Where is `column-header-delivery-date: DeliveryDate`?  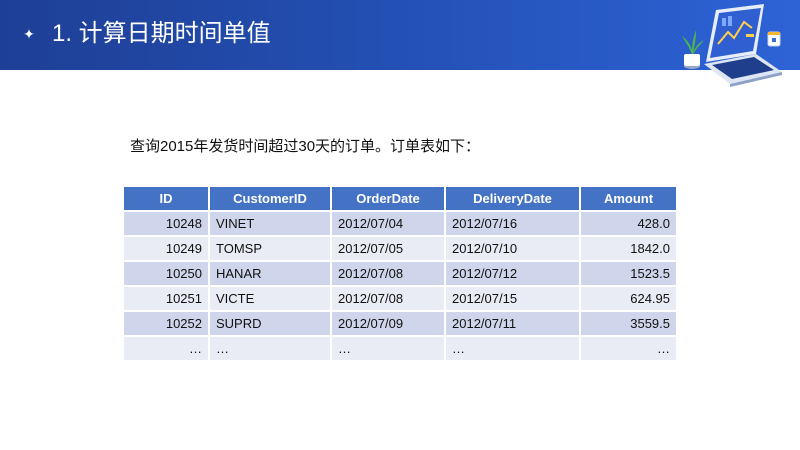 column-header-delivery-date: DeliveryDate is located at coordinates (513, 199).